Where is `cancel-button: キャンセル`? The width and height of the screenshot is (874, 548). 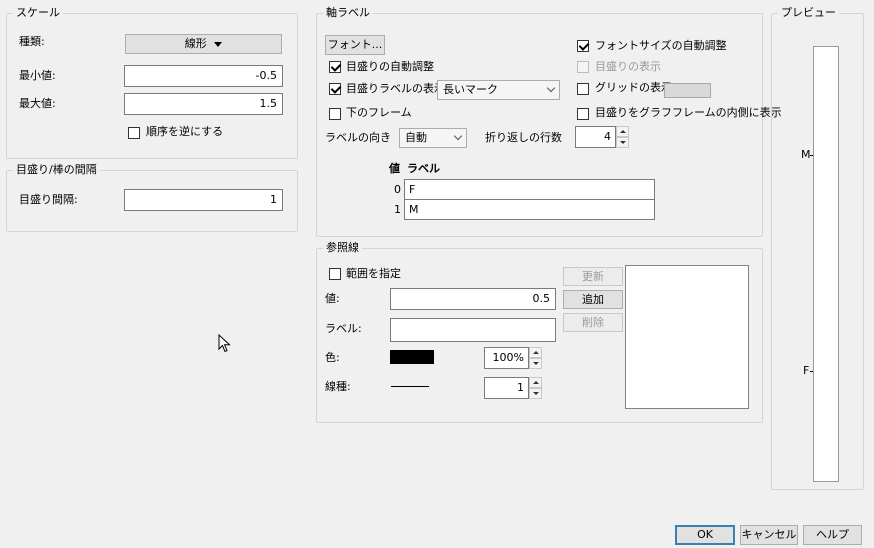
cancel-button: キャンセル is located at coordinates (769, 535).